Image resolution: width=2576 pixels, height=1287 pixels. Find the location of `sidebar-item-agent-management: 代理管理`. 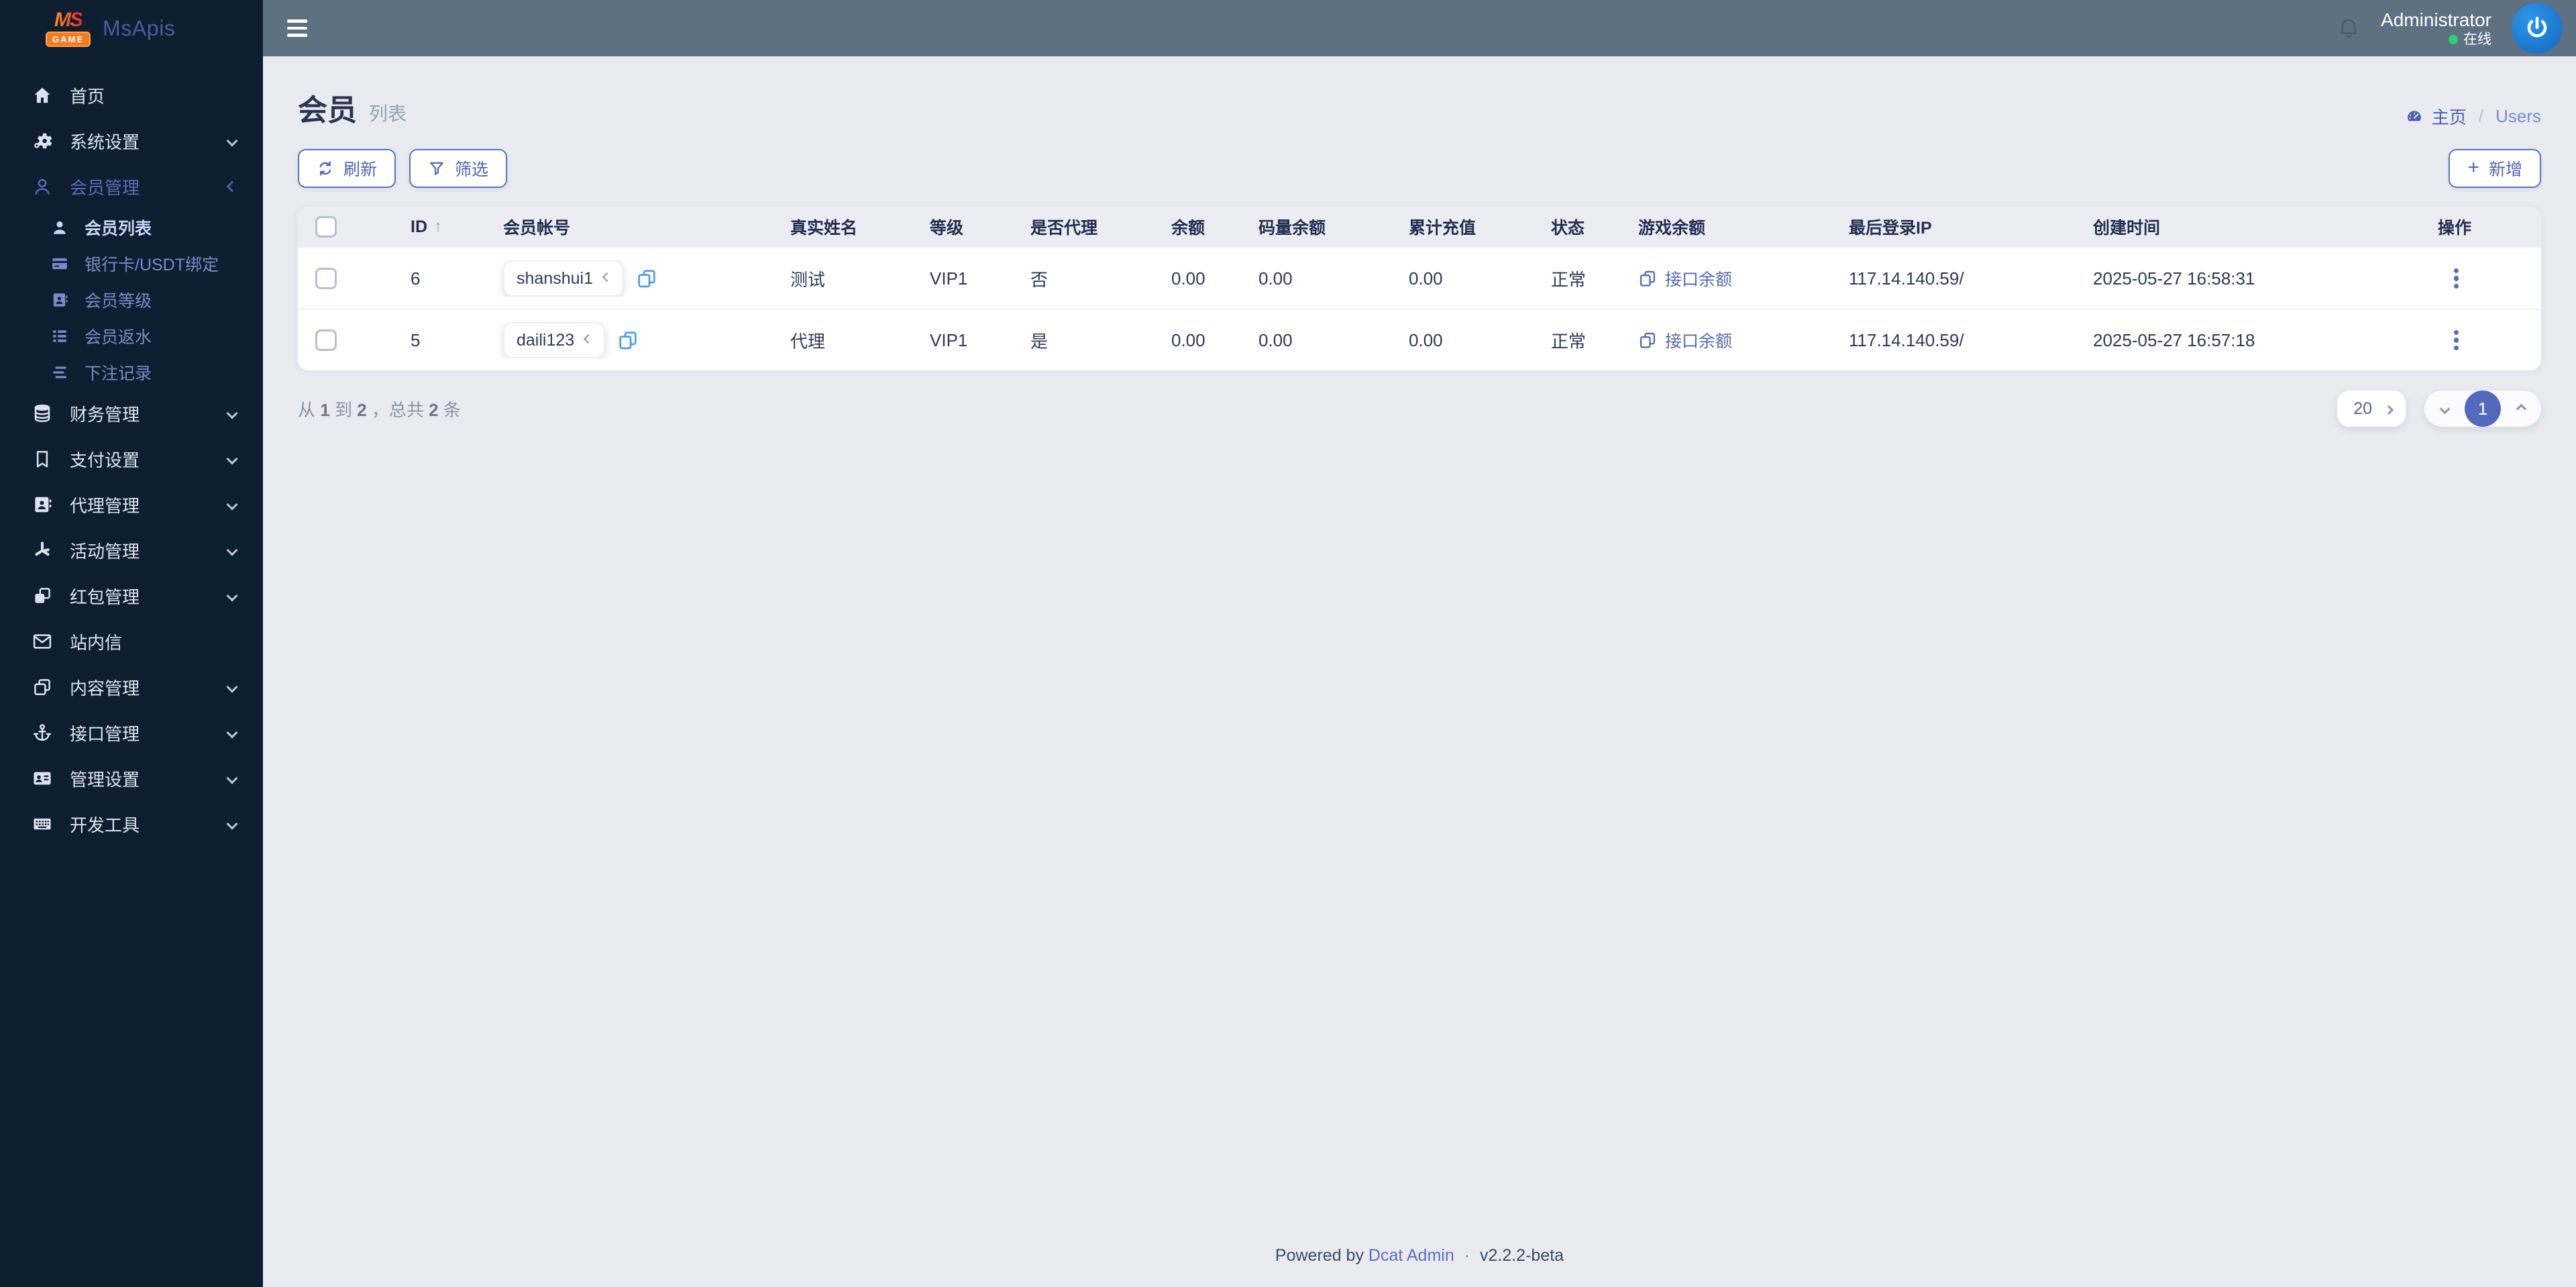

sidebar-item-agent-management: 代理管理 is located at coordinates (131, 505).